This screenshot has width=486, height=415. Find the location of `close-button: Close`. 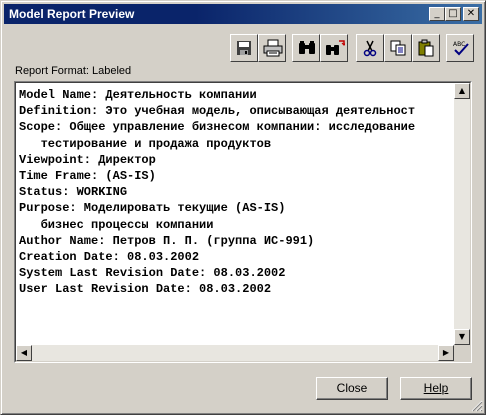

close-button: Close is located at coordinates (352, 388).